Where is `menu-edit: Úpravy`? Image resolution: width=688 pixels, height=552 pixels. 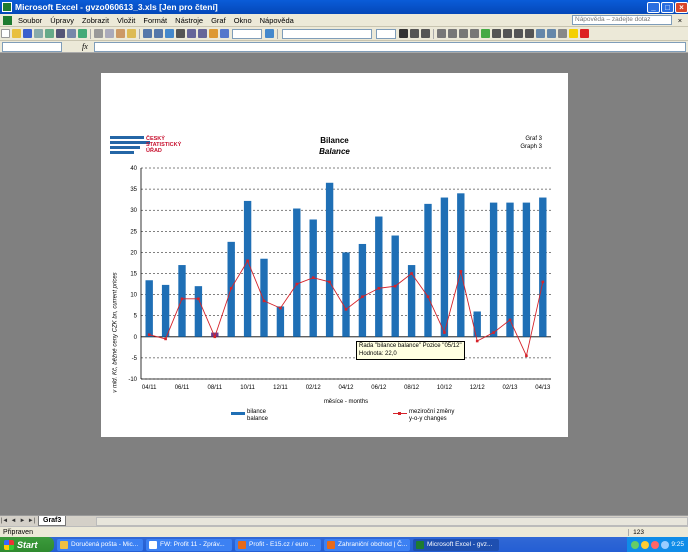
menu-edit: Úpravy is located at coordinates (62, 20).